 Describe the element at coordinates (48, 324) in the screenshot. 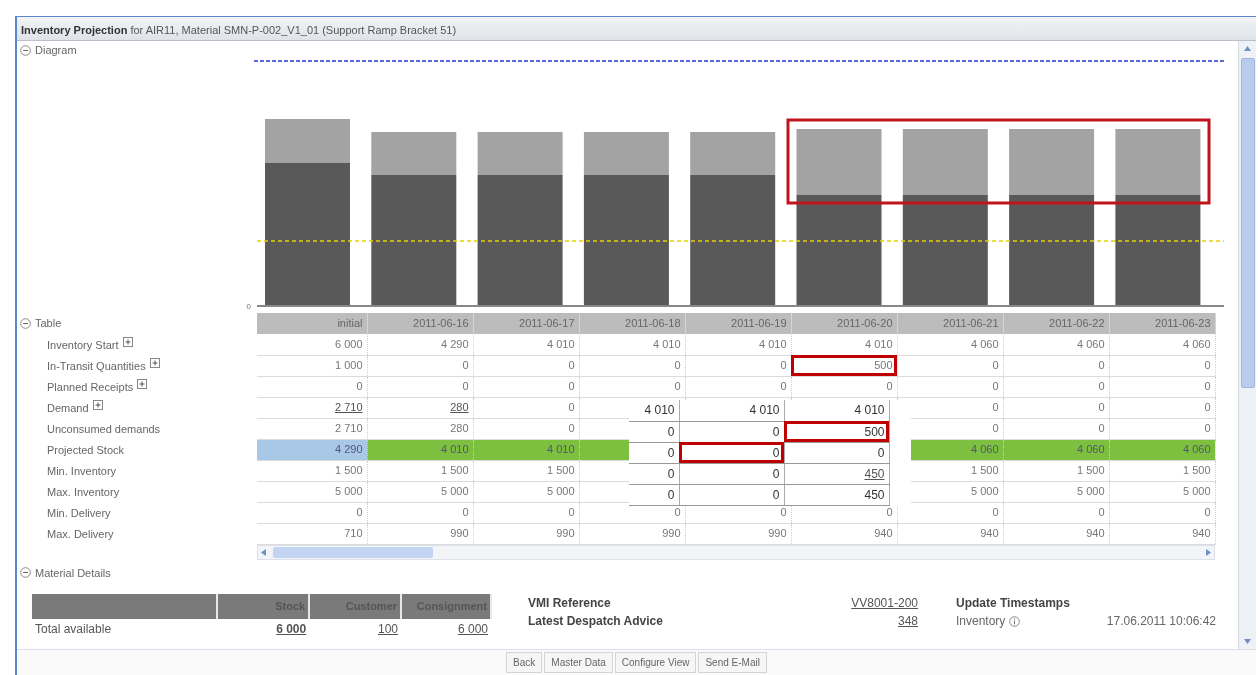

I see `section-heading: Table` at that location.